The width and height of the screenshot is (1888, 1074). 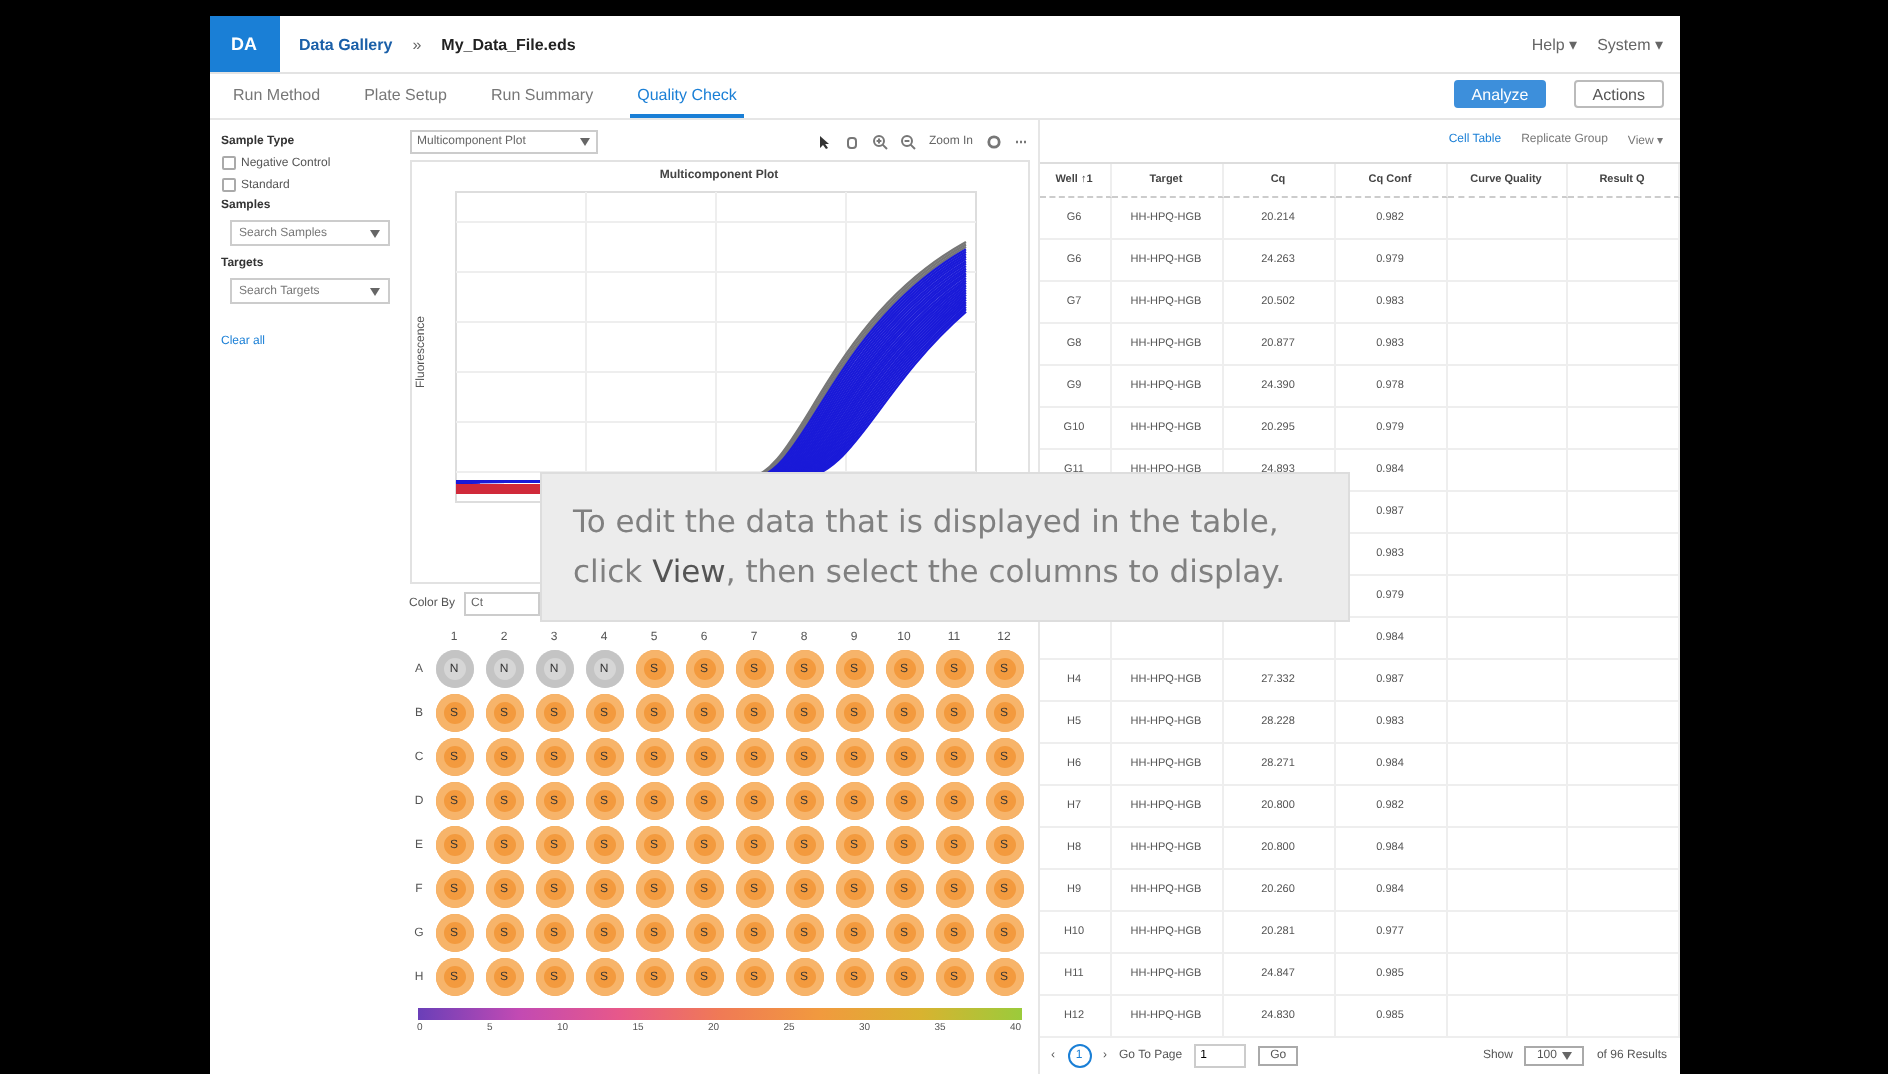 I want to click on breadcrumb-link: Data Gallery, so click(x=346, y=44).